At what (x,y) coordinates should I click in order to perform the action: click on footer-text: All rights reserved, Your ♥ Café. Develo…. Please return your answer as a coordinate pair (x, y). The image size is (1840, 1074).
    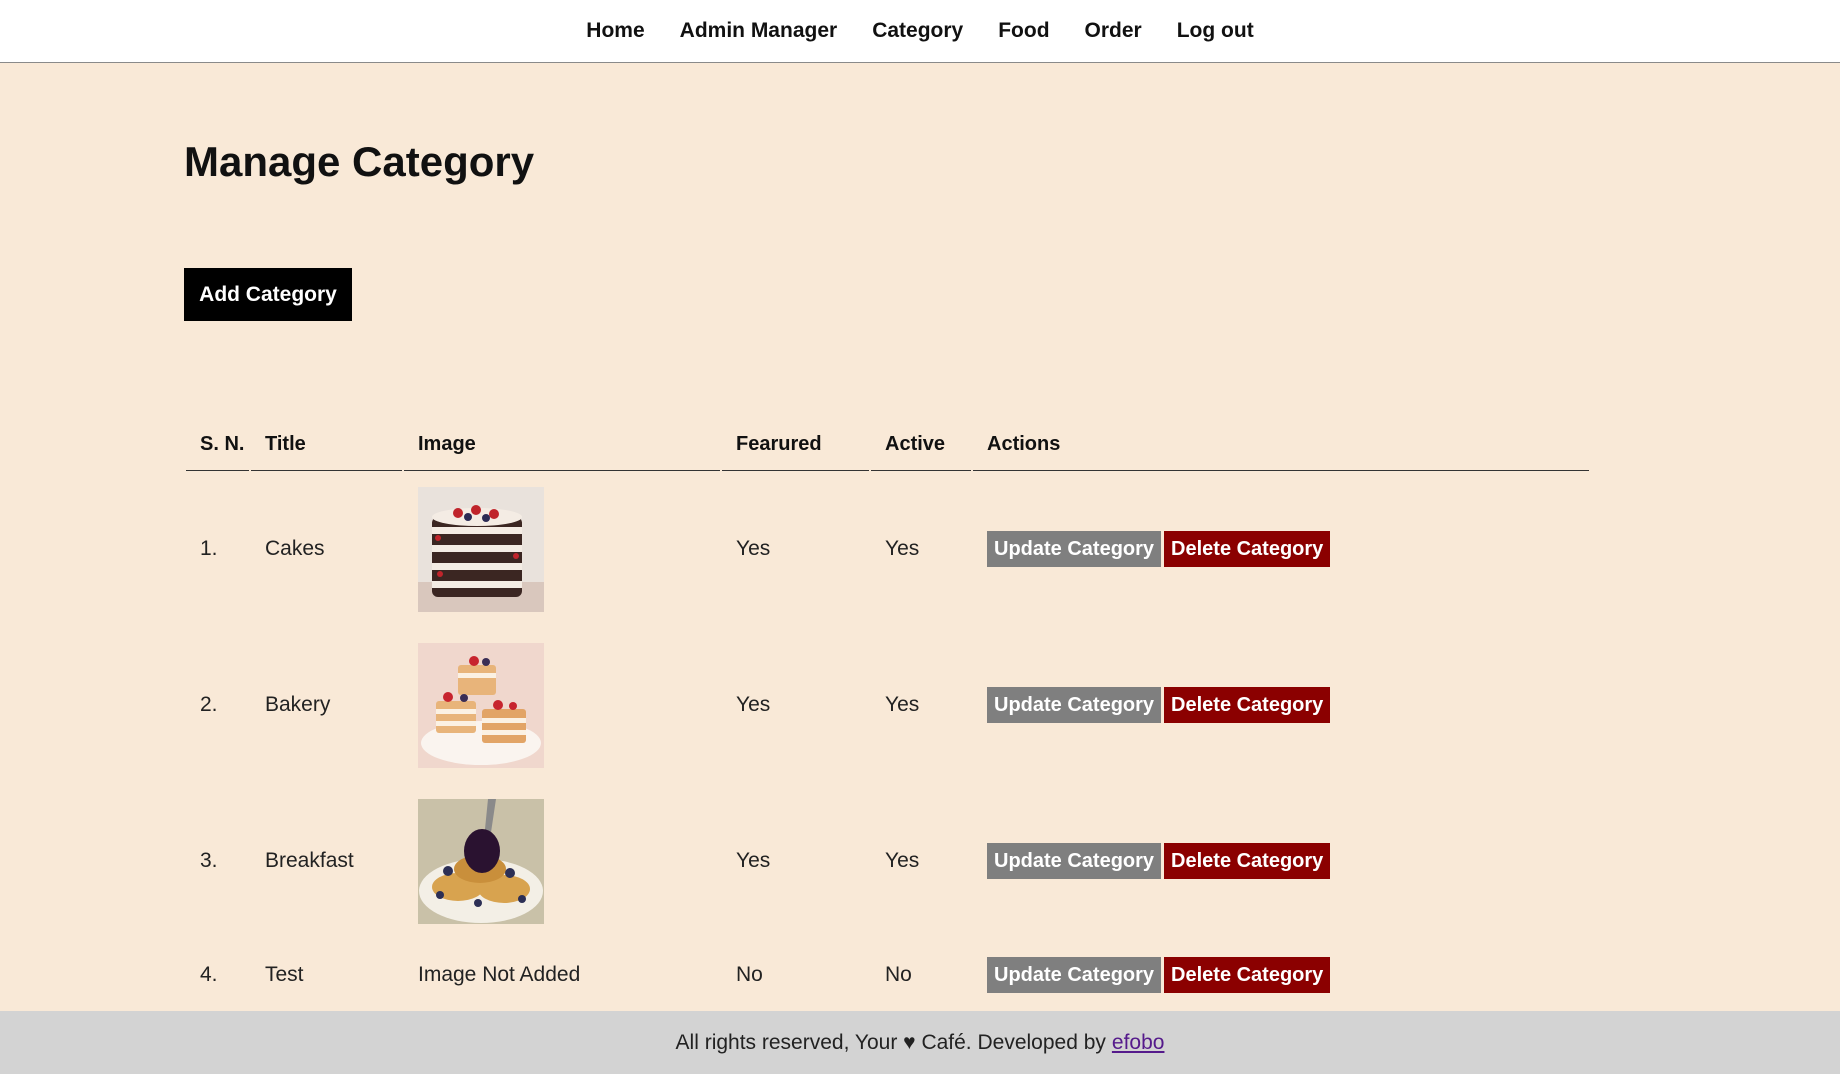
    Looking at the image, I should click on (890, 1042).